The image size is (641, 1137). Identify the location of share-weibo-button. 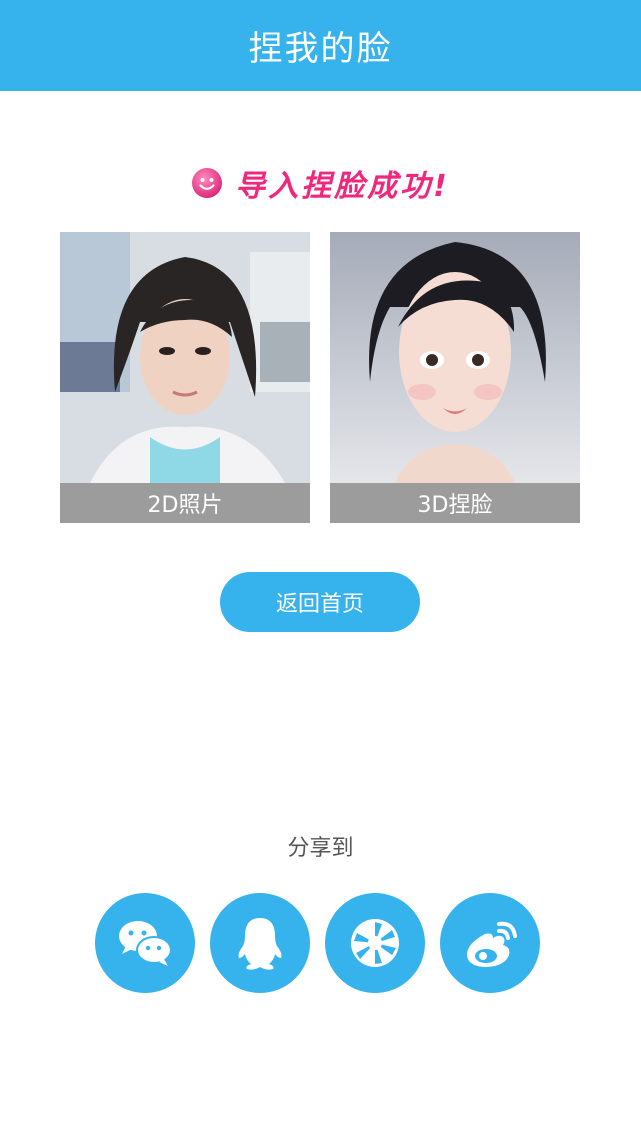
(490, 943).